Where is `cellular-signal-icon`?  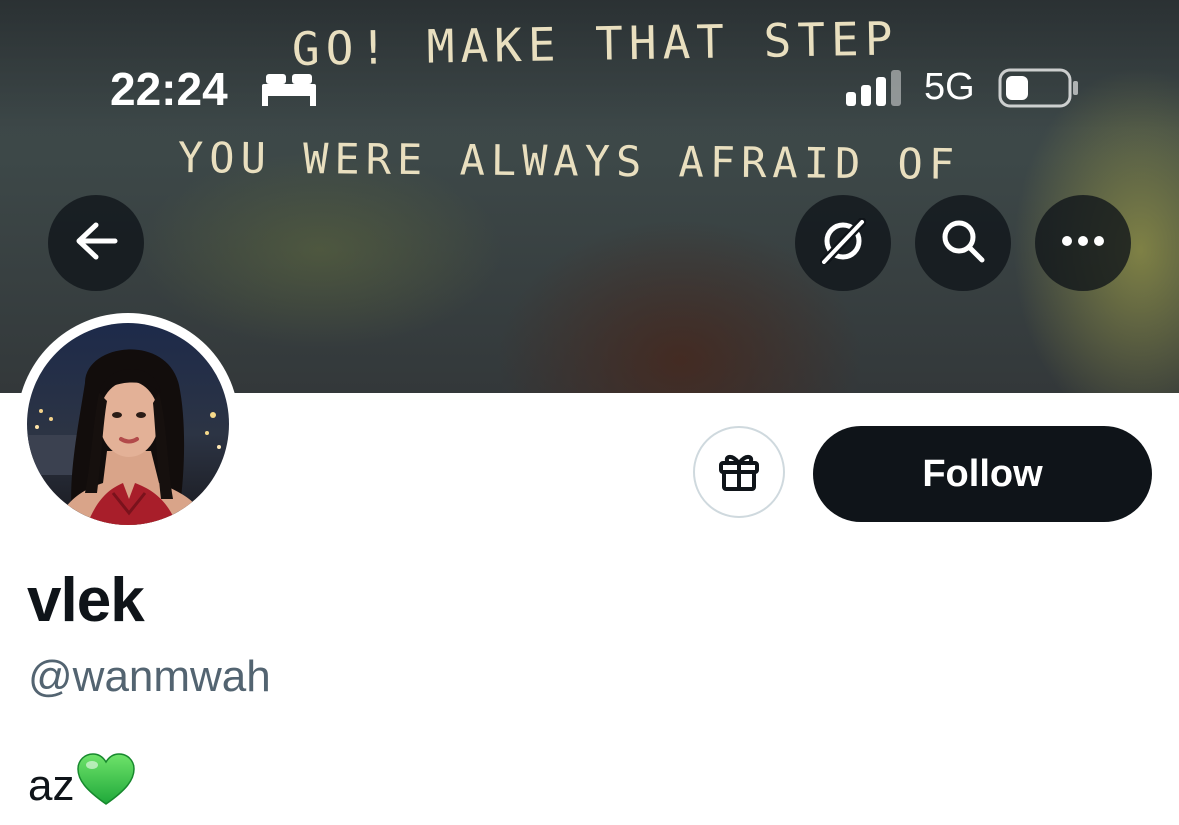 cellular-signal-icon is located at coordinates (875, 90).